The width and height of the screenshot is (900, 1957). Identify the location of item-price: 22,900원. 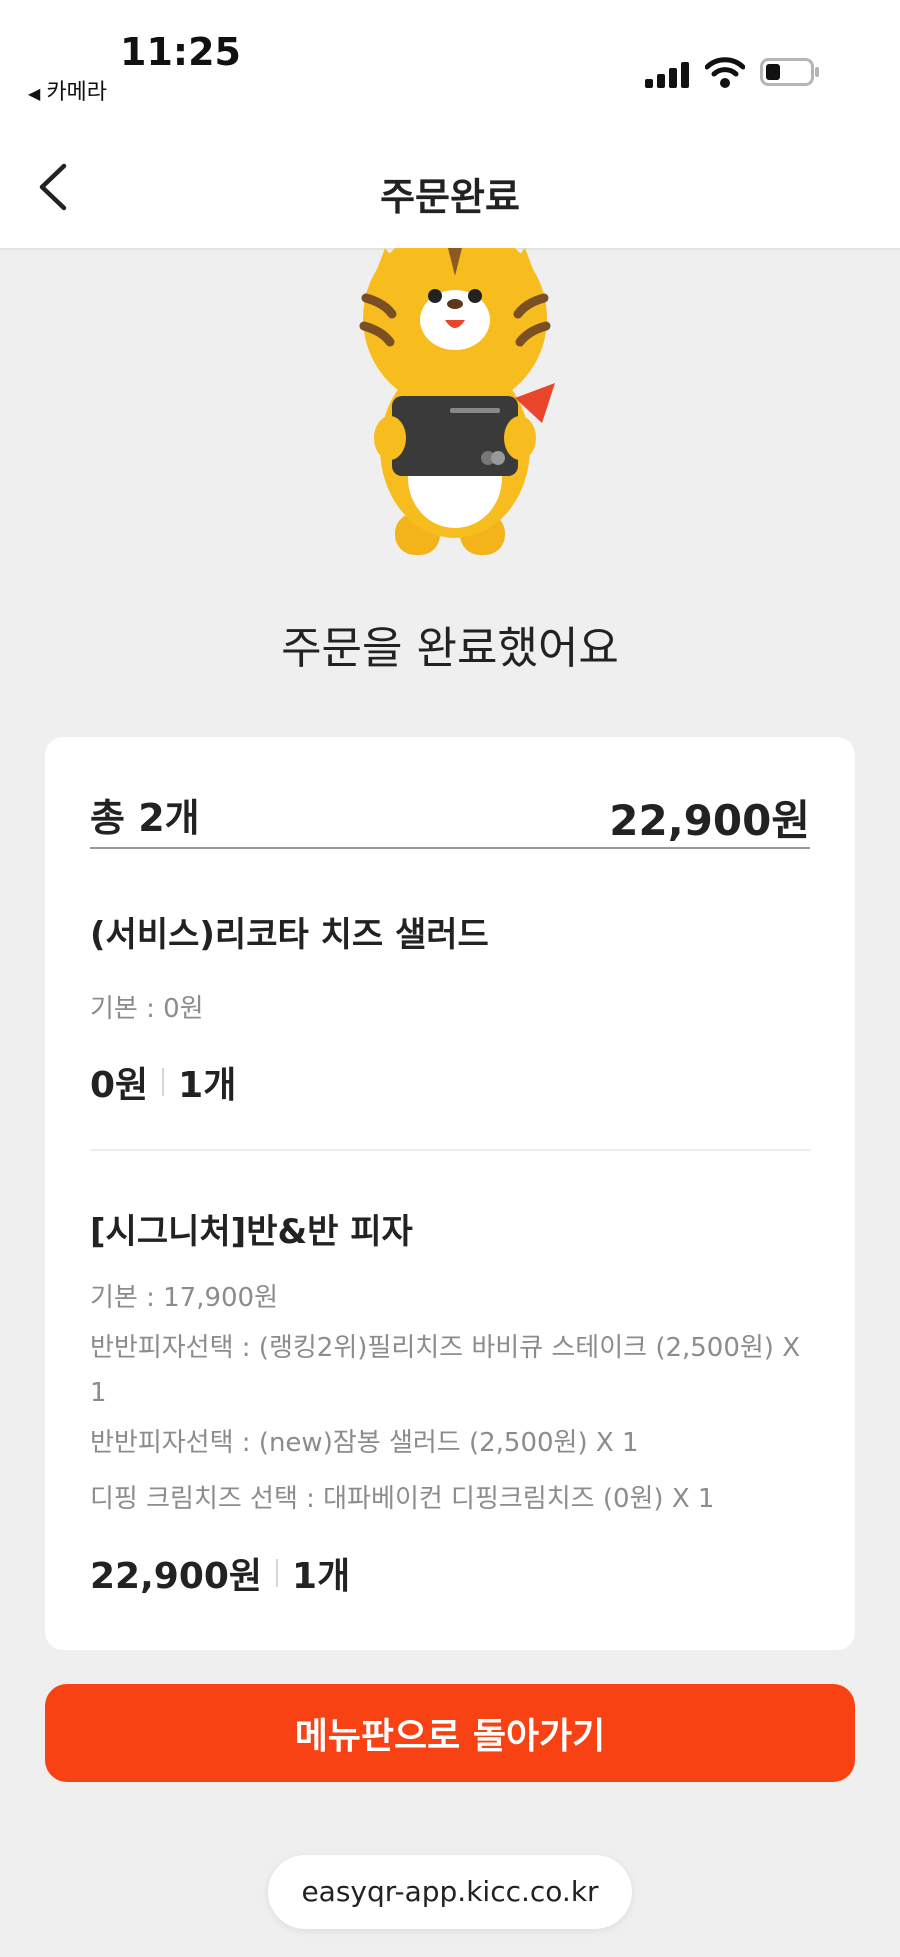
(176, 1576).